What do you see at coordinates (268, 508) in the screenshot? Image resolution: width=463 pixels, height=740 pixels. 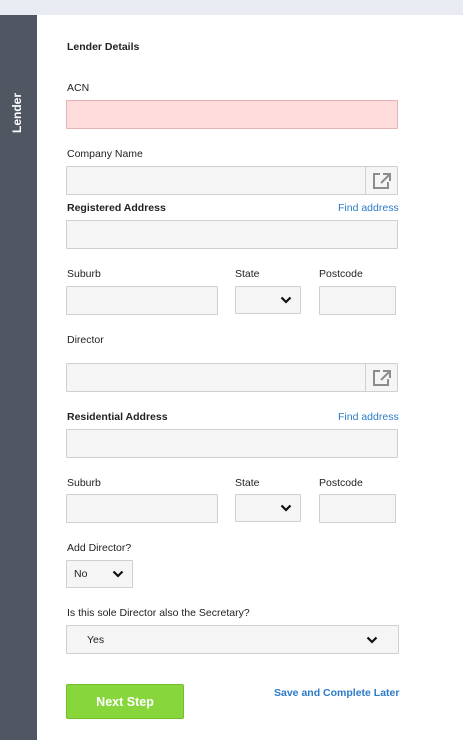 I see `residential-state-select` at bounding box center [268, 508].